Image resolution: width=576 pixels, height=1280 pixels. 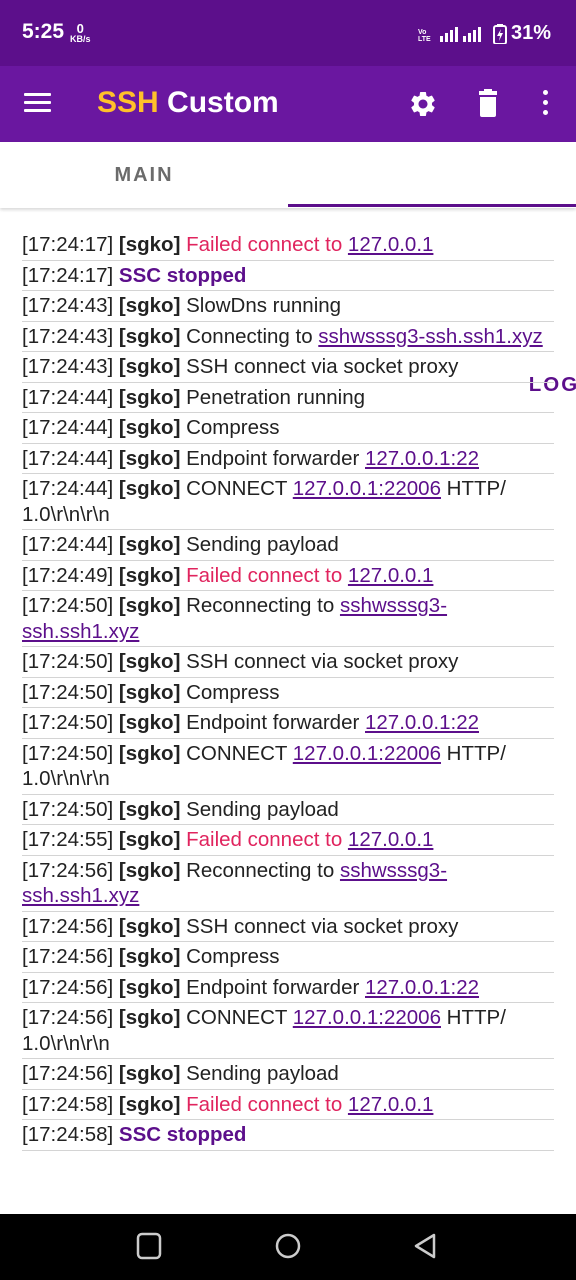 What do you see at coordinates (263, 605) in the screenshot?
I see `log-message: Reconnecting to` at bounding box center [263, 605].